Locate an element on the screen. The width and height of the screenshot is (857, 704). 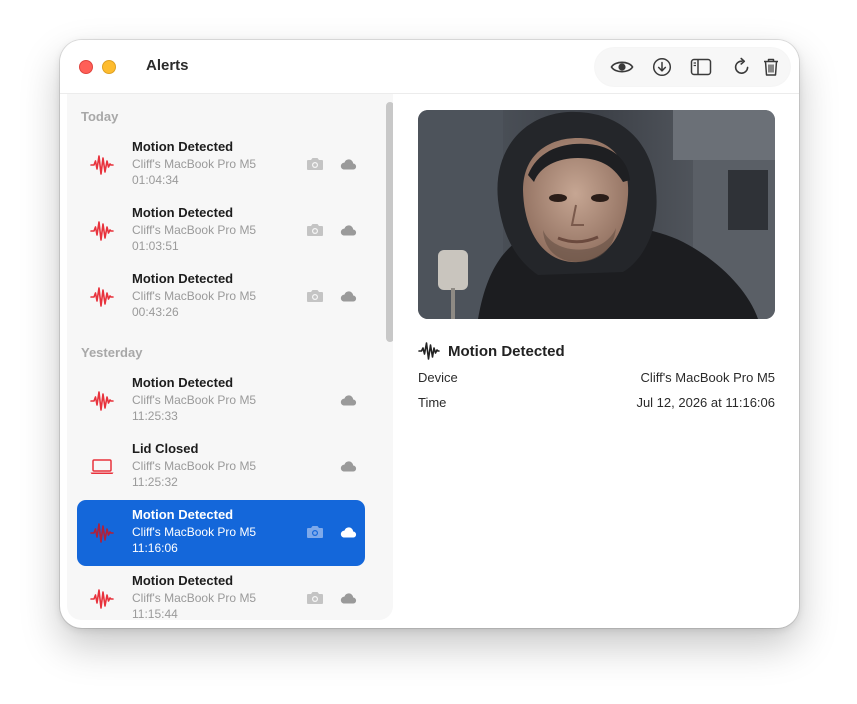
snapshot-image is located at coordinates (596, 214).